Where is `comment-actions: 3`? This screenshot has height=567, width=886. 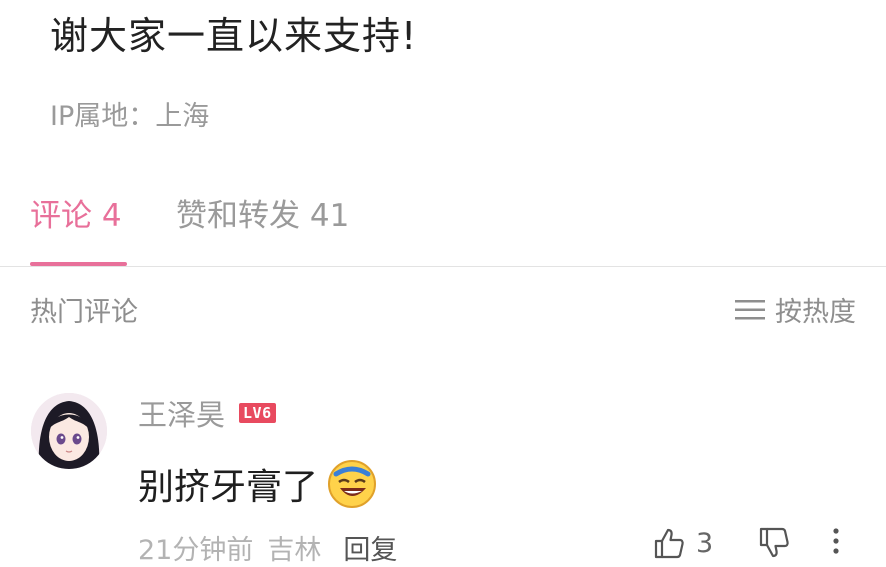
comment-actions: 3 is located at coordinates (746, 543).